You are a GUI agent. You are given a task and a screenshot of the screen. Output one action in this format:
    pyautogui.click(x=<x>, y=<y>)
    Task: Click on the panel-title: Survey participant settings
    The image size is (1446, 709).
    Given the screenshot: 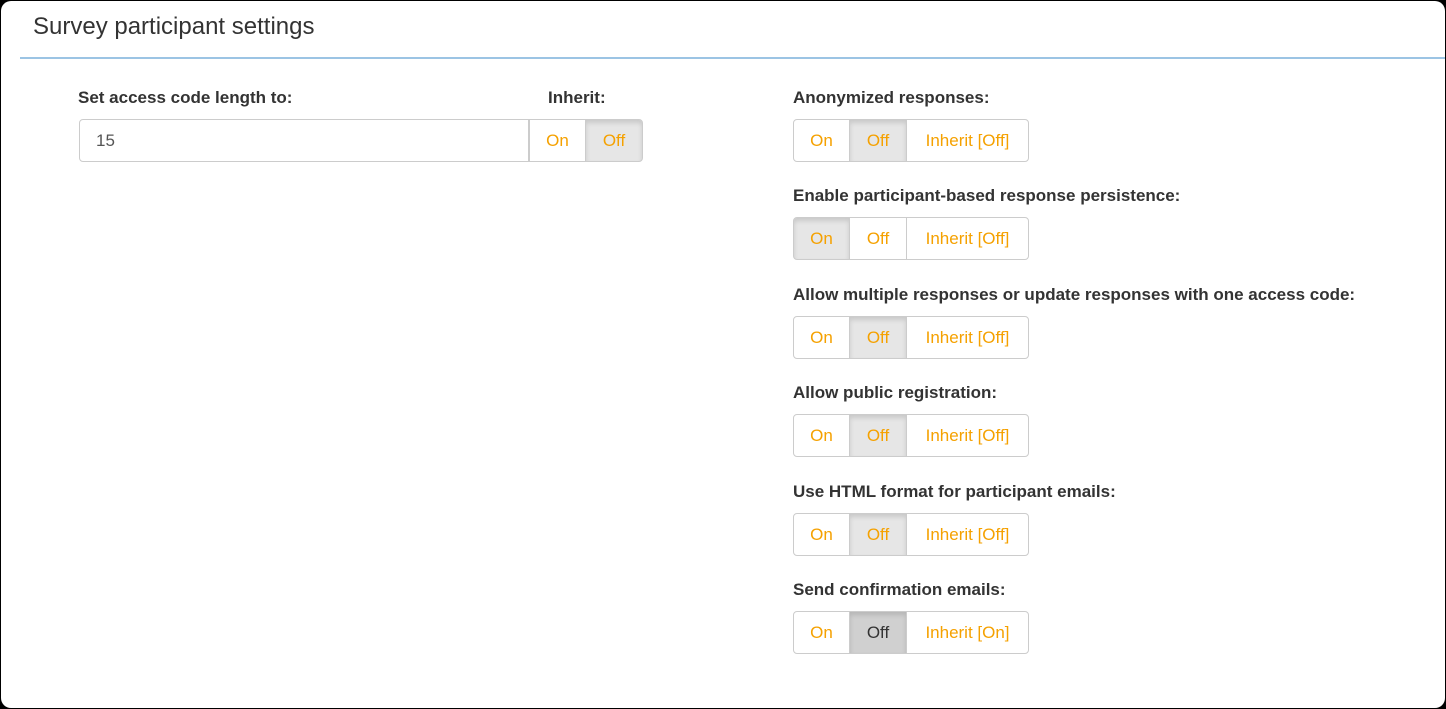 What is the action you would take?
    pyautogui.click(x=174, y=26)
    